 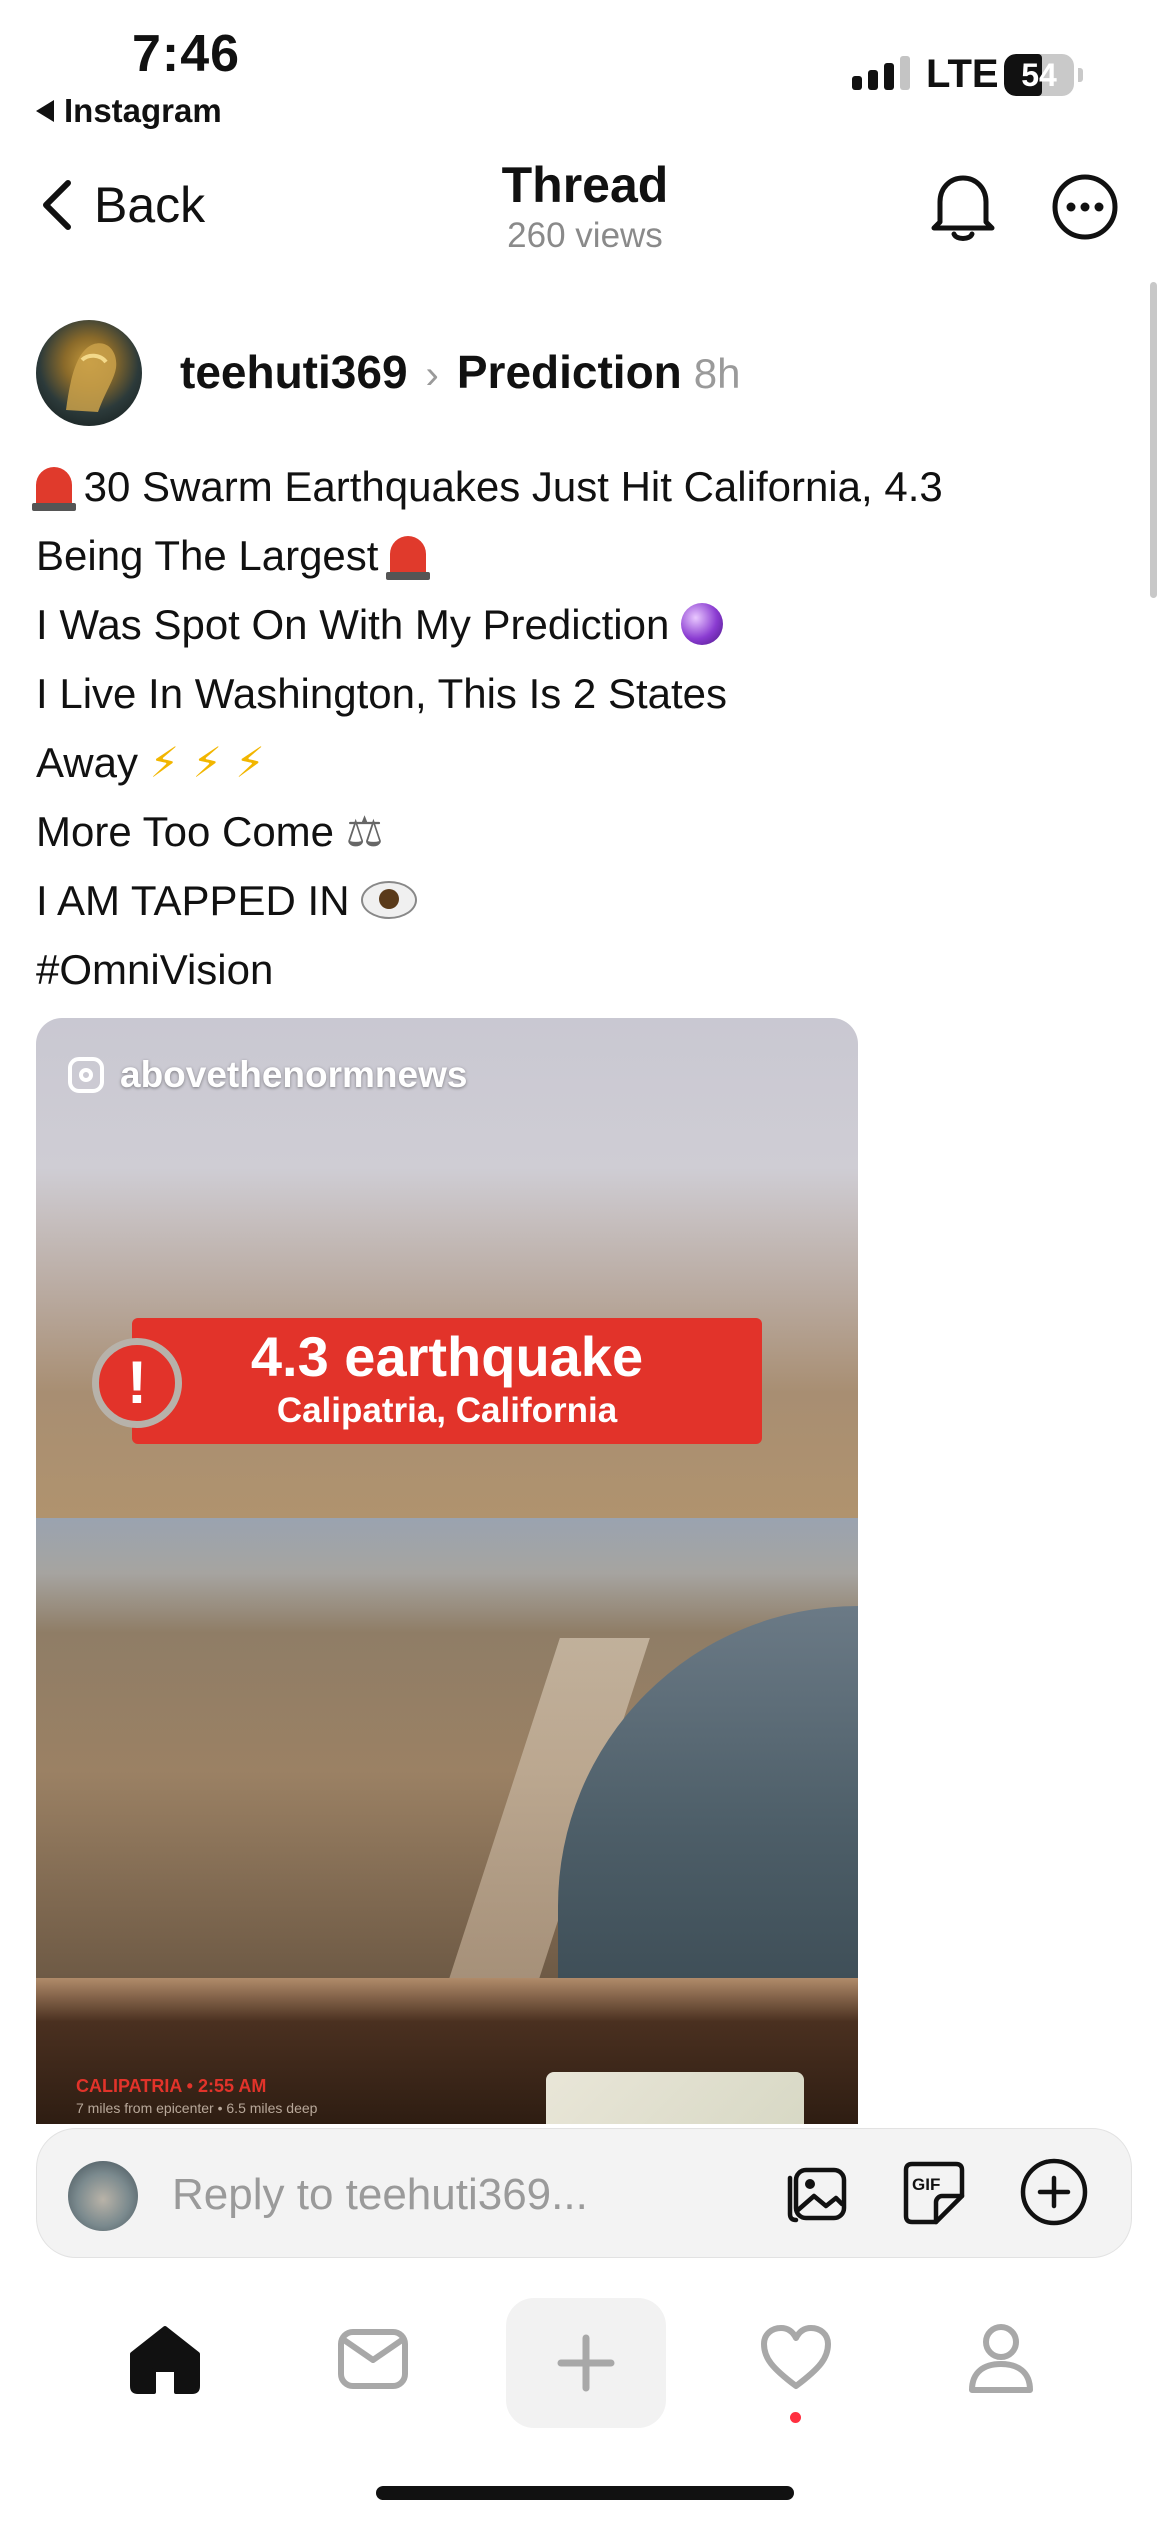 What do you see at coordinates (87, 762) in the screenshot?
I see `post-line-text: Away` at bounding box center [87, 762].